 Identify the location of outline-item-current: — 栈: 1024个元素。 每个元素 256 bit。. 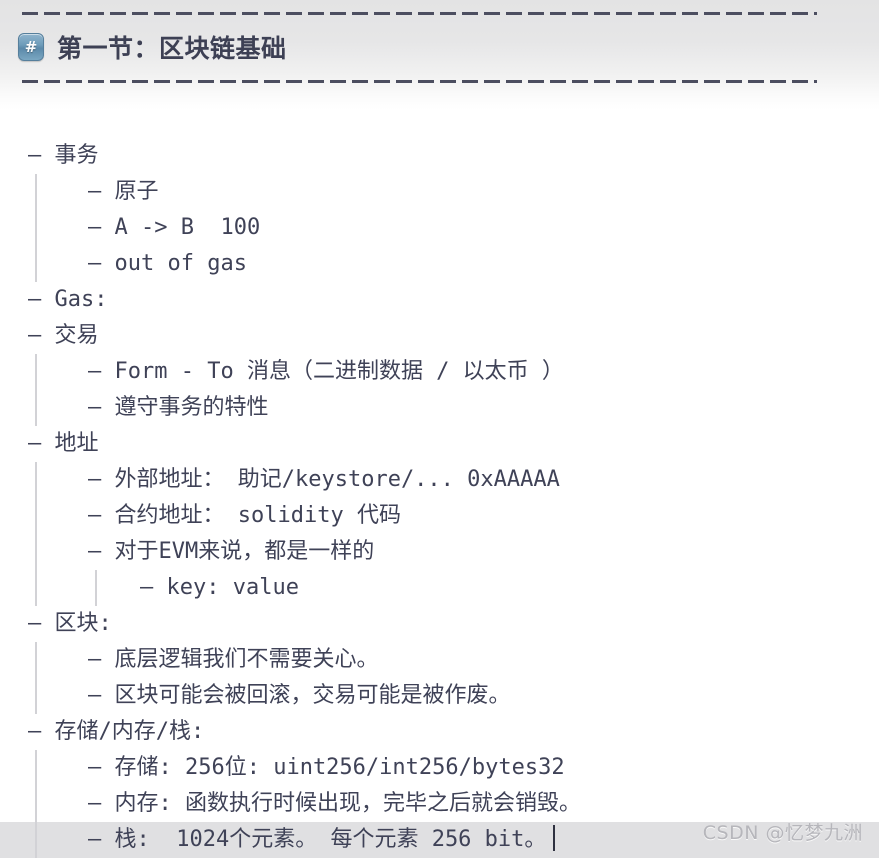
(439, 840).